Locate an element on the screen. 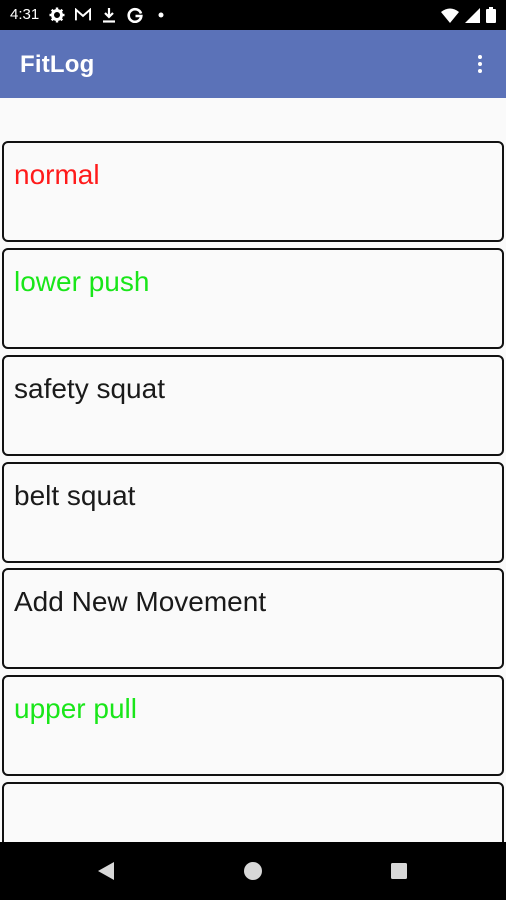  status-bar: 4:31 is located at coordinates (253, 15).